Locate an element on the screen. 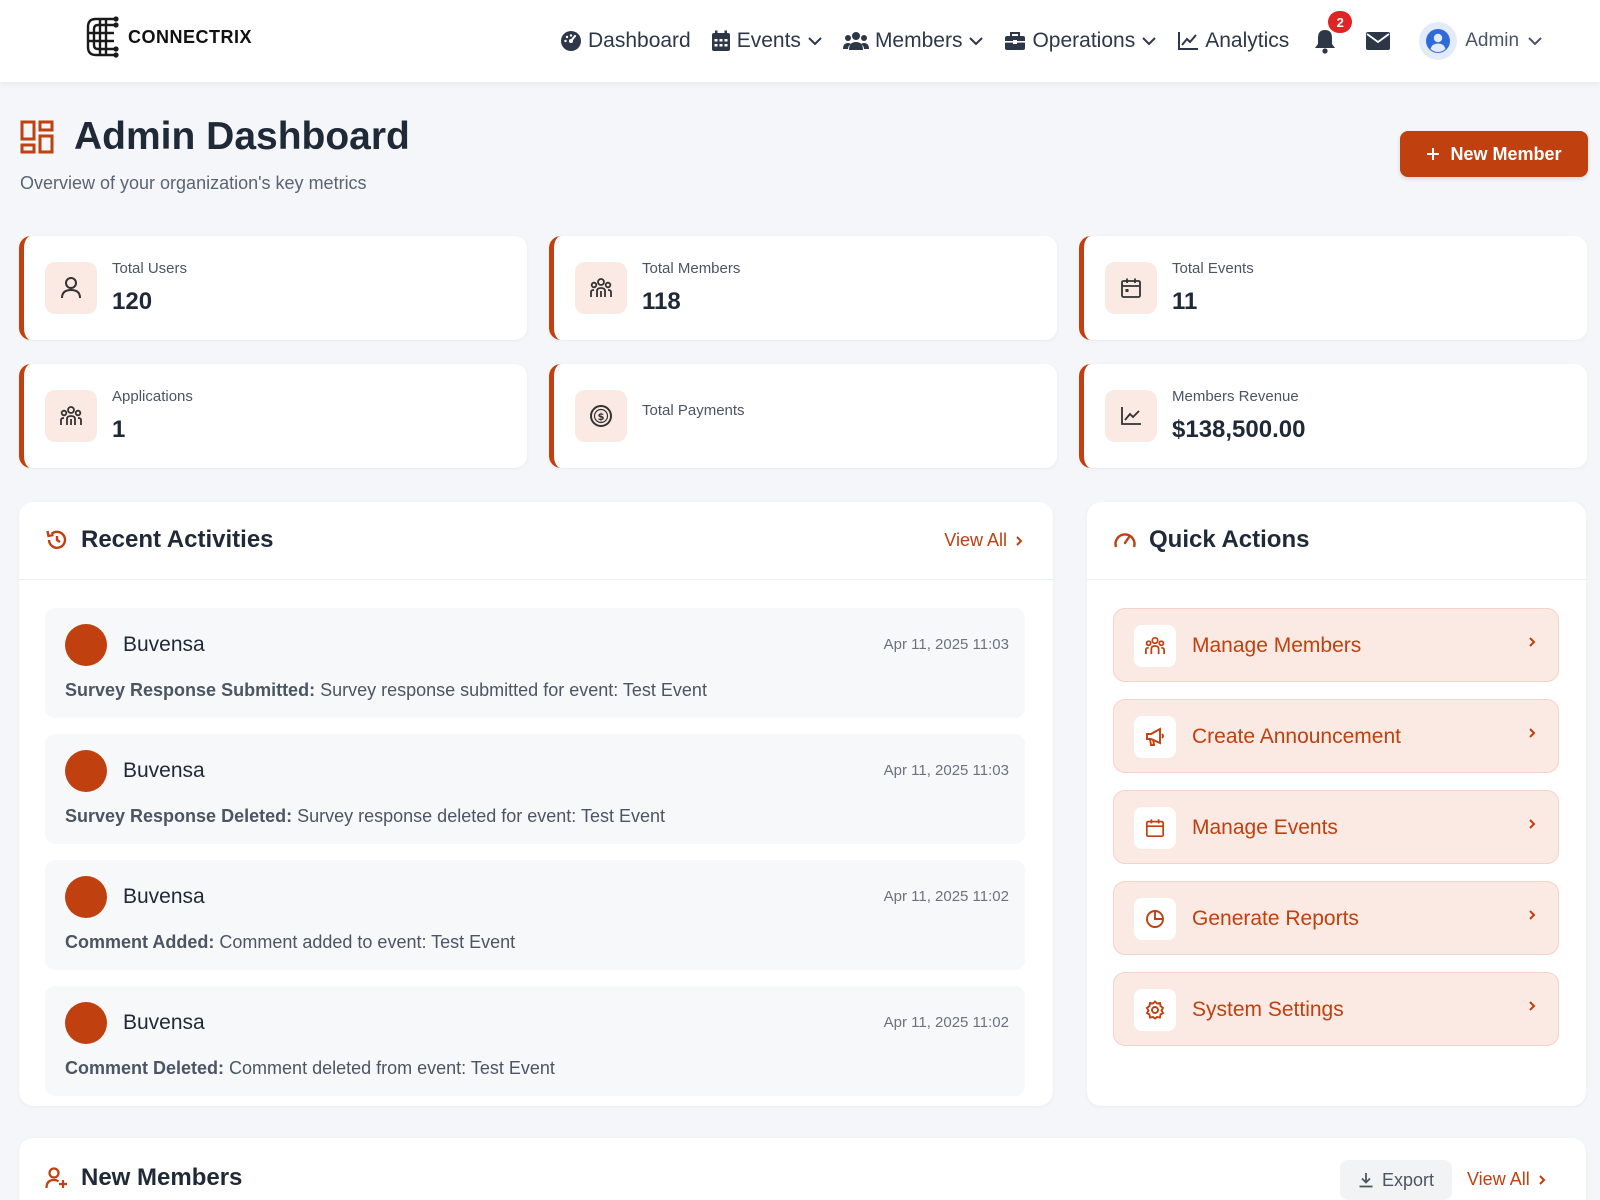  activity-detail: Comment added to event: Test Event is located at coordinates (367, 942).